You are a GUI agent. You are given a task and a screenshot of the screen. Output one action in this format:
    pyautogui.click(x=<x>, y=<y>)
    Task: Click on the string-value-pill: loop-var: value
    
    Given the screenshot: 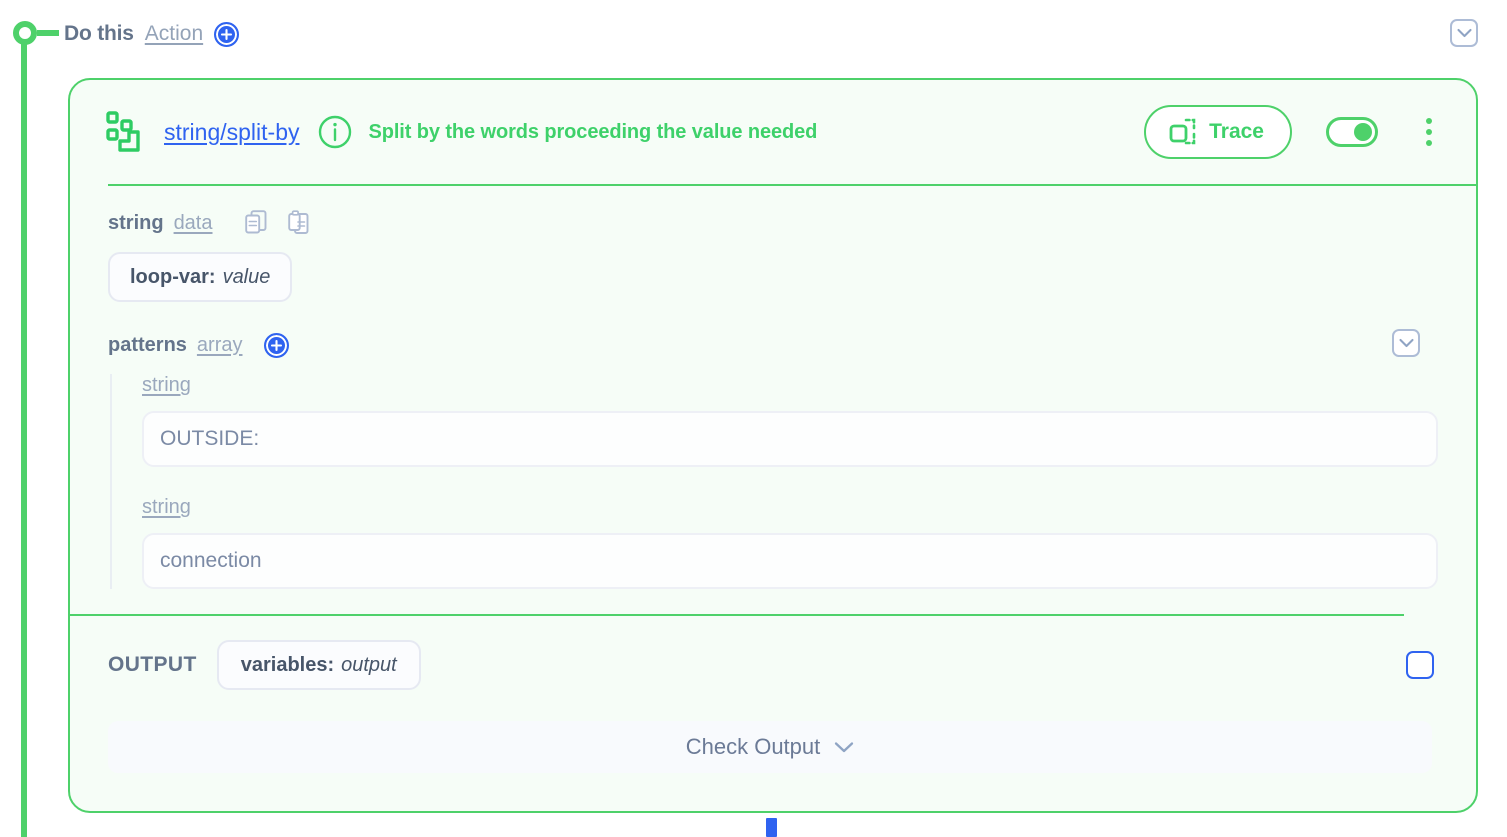 What is the action you would take?
    pyautogui.click(x=200, y=277)
    